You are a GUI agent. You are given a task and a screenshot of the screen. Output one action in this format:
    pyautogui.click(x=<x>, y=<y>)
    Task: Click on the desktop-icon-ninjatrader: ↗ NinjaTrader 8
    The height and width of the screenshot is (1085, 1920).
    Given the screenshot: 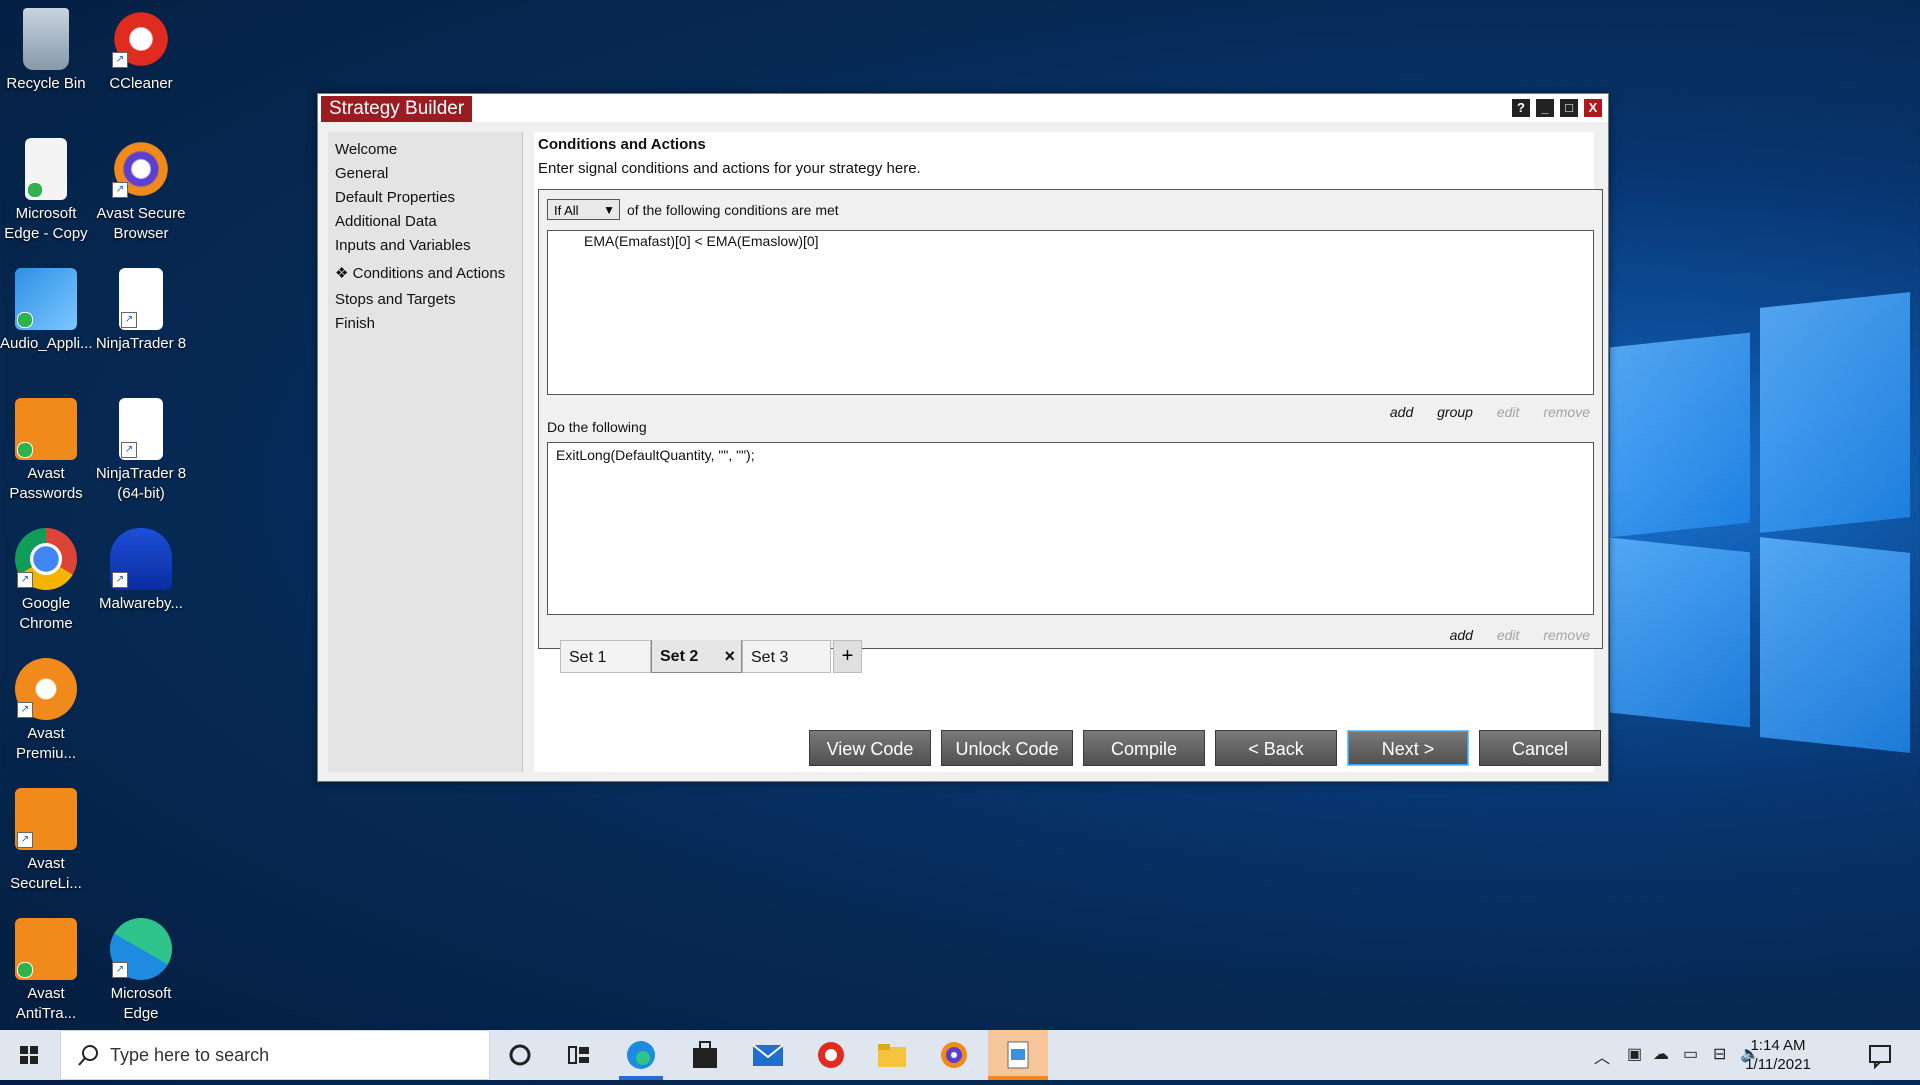 What is the action you would take?
    pyautogui.click(x=141, y=311)
    